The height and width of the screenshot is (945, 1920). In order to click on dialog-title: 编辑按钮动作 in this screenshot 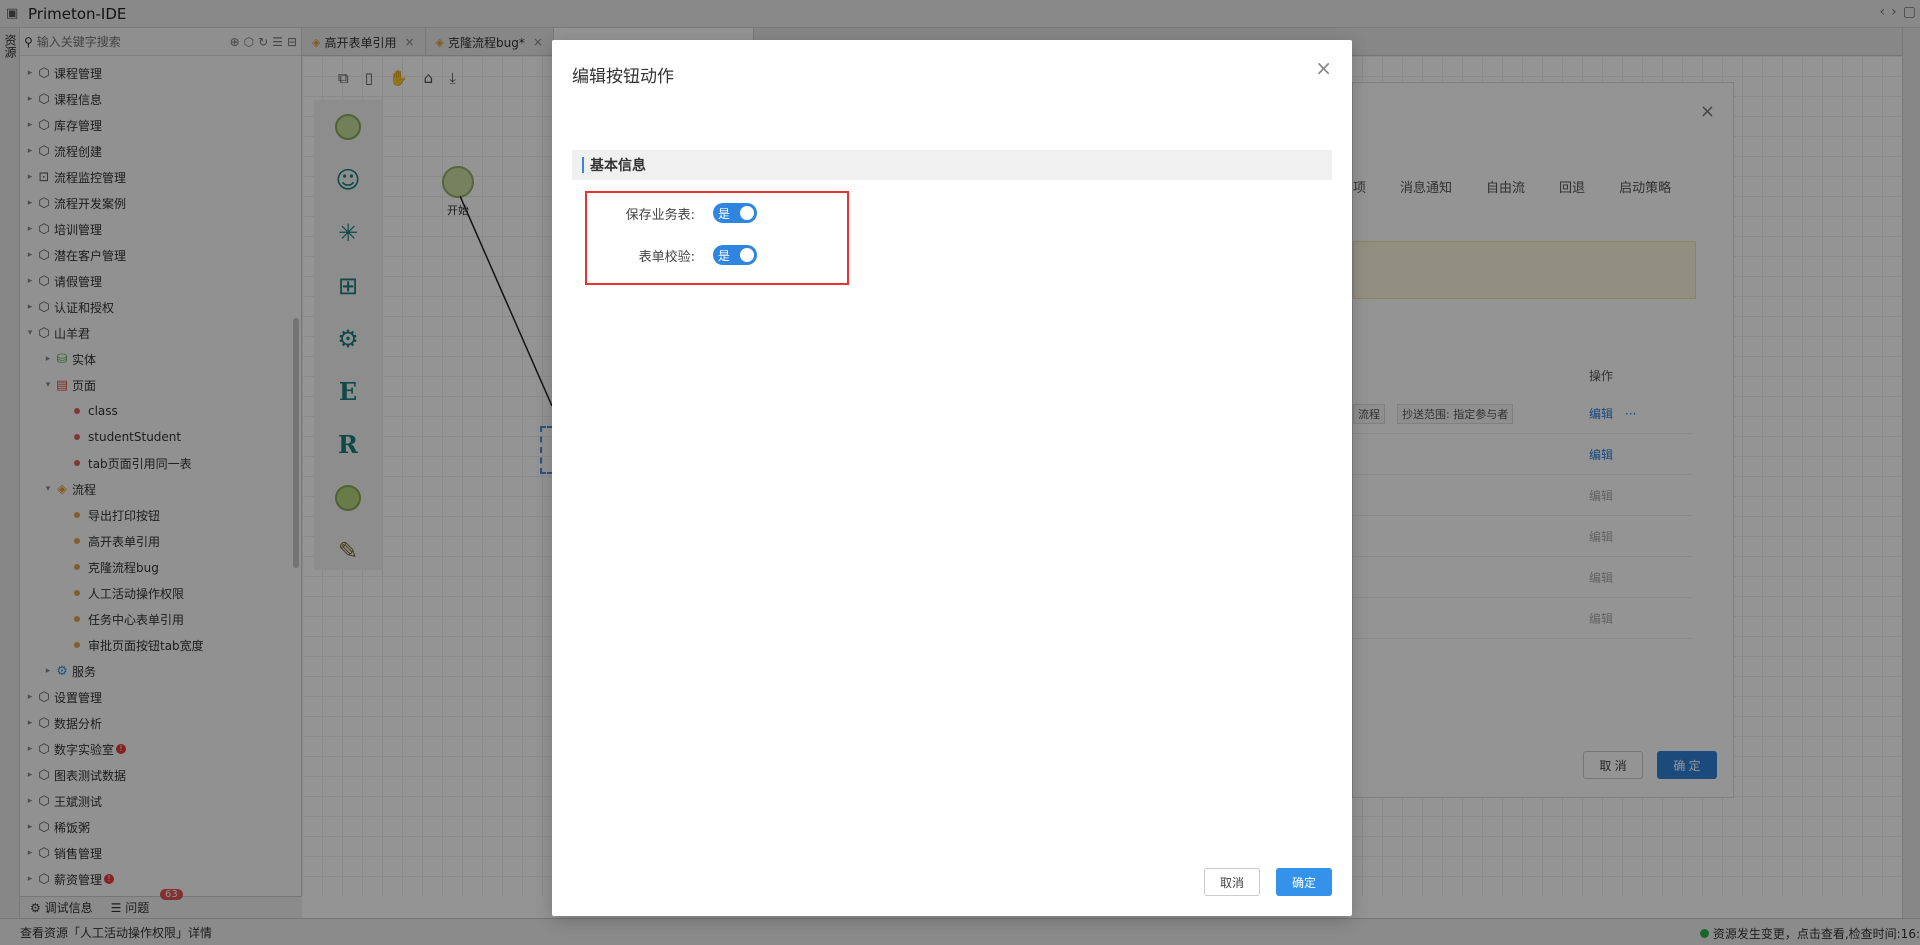, I will do `click(623, 77)`.